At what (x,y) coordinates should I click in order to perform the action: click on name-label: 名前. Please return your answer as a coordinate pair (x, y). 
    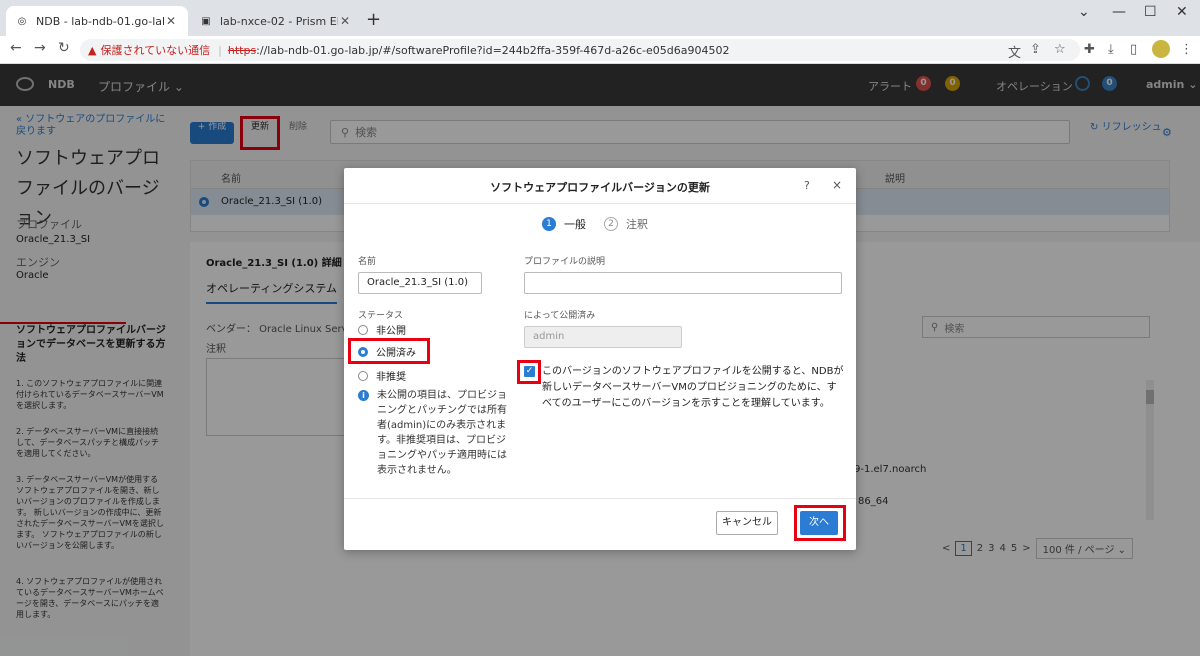
    Looking at the image, I should click on (367, 262).